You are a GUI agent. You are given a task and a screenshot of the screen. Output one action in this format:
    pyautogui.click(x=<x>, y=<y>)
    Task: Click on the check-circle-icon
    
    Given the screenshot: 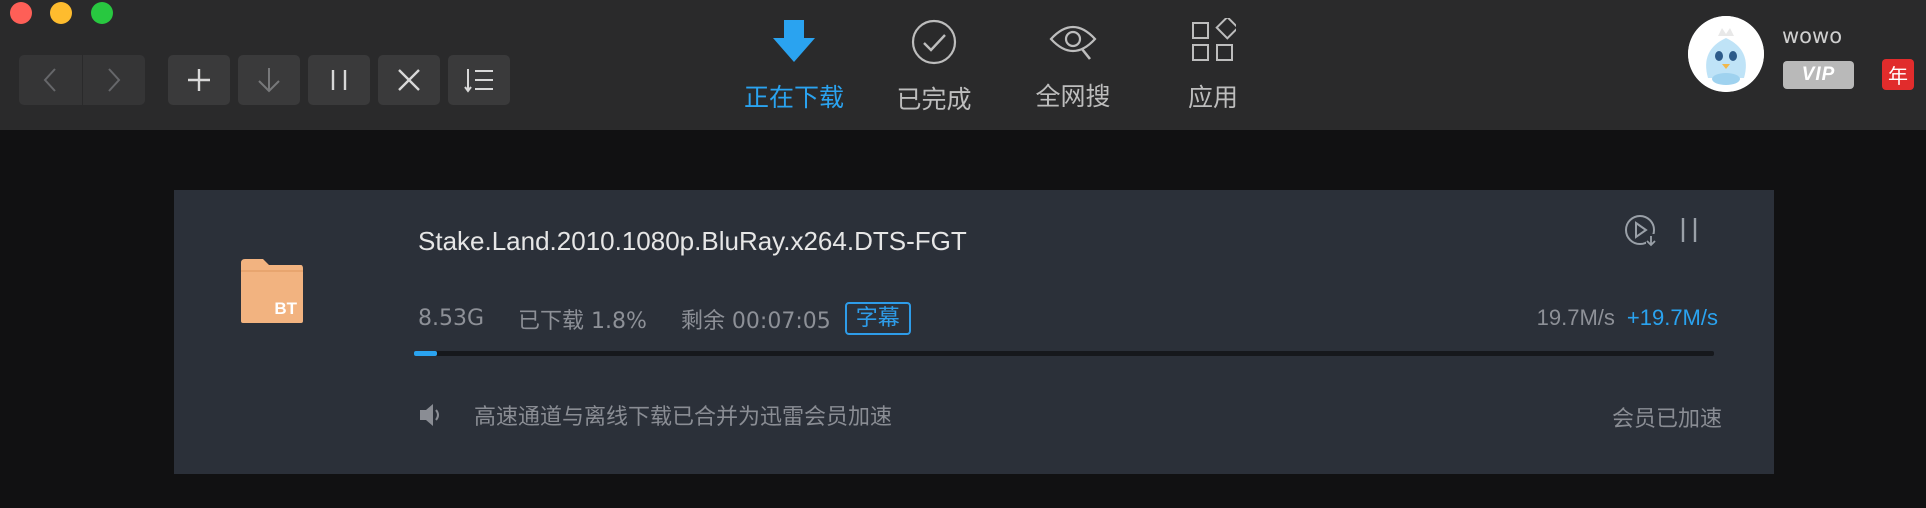 What is the action you would take?
    pyautogui.click(x=934, y=42)
    